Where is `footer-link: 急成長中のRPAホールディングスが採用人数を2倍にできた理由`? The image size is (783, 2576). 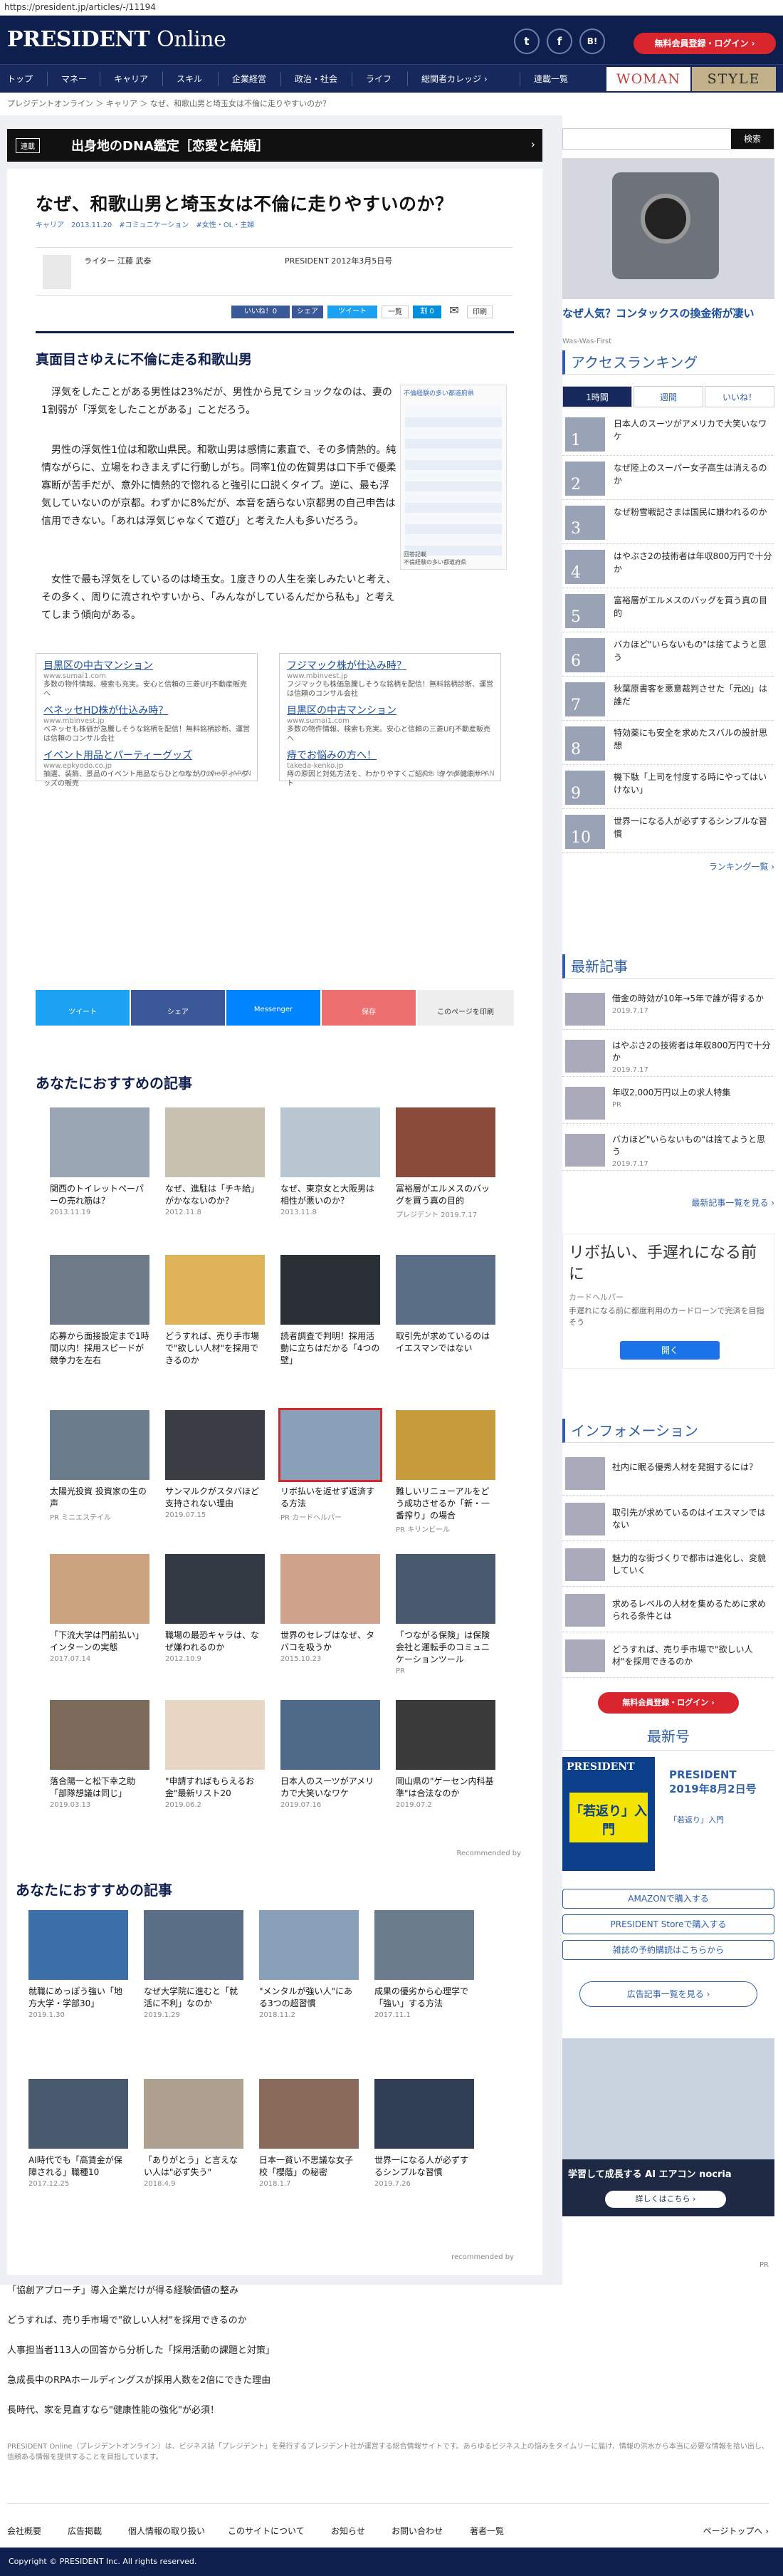
footer-link: 急成長中のRPAホールディングスが採用人数を2倍にできた理由 is located at coordinates (138, 2379).